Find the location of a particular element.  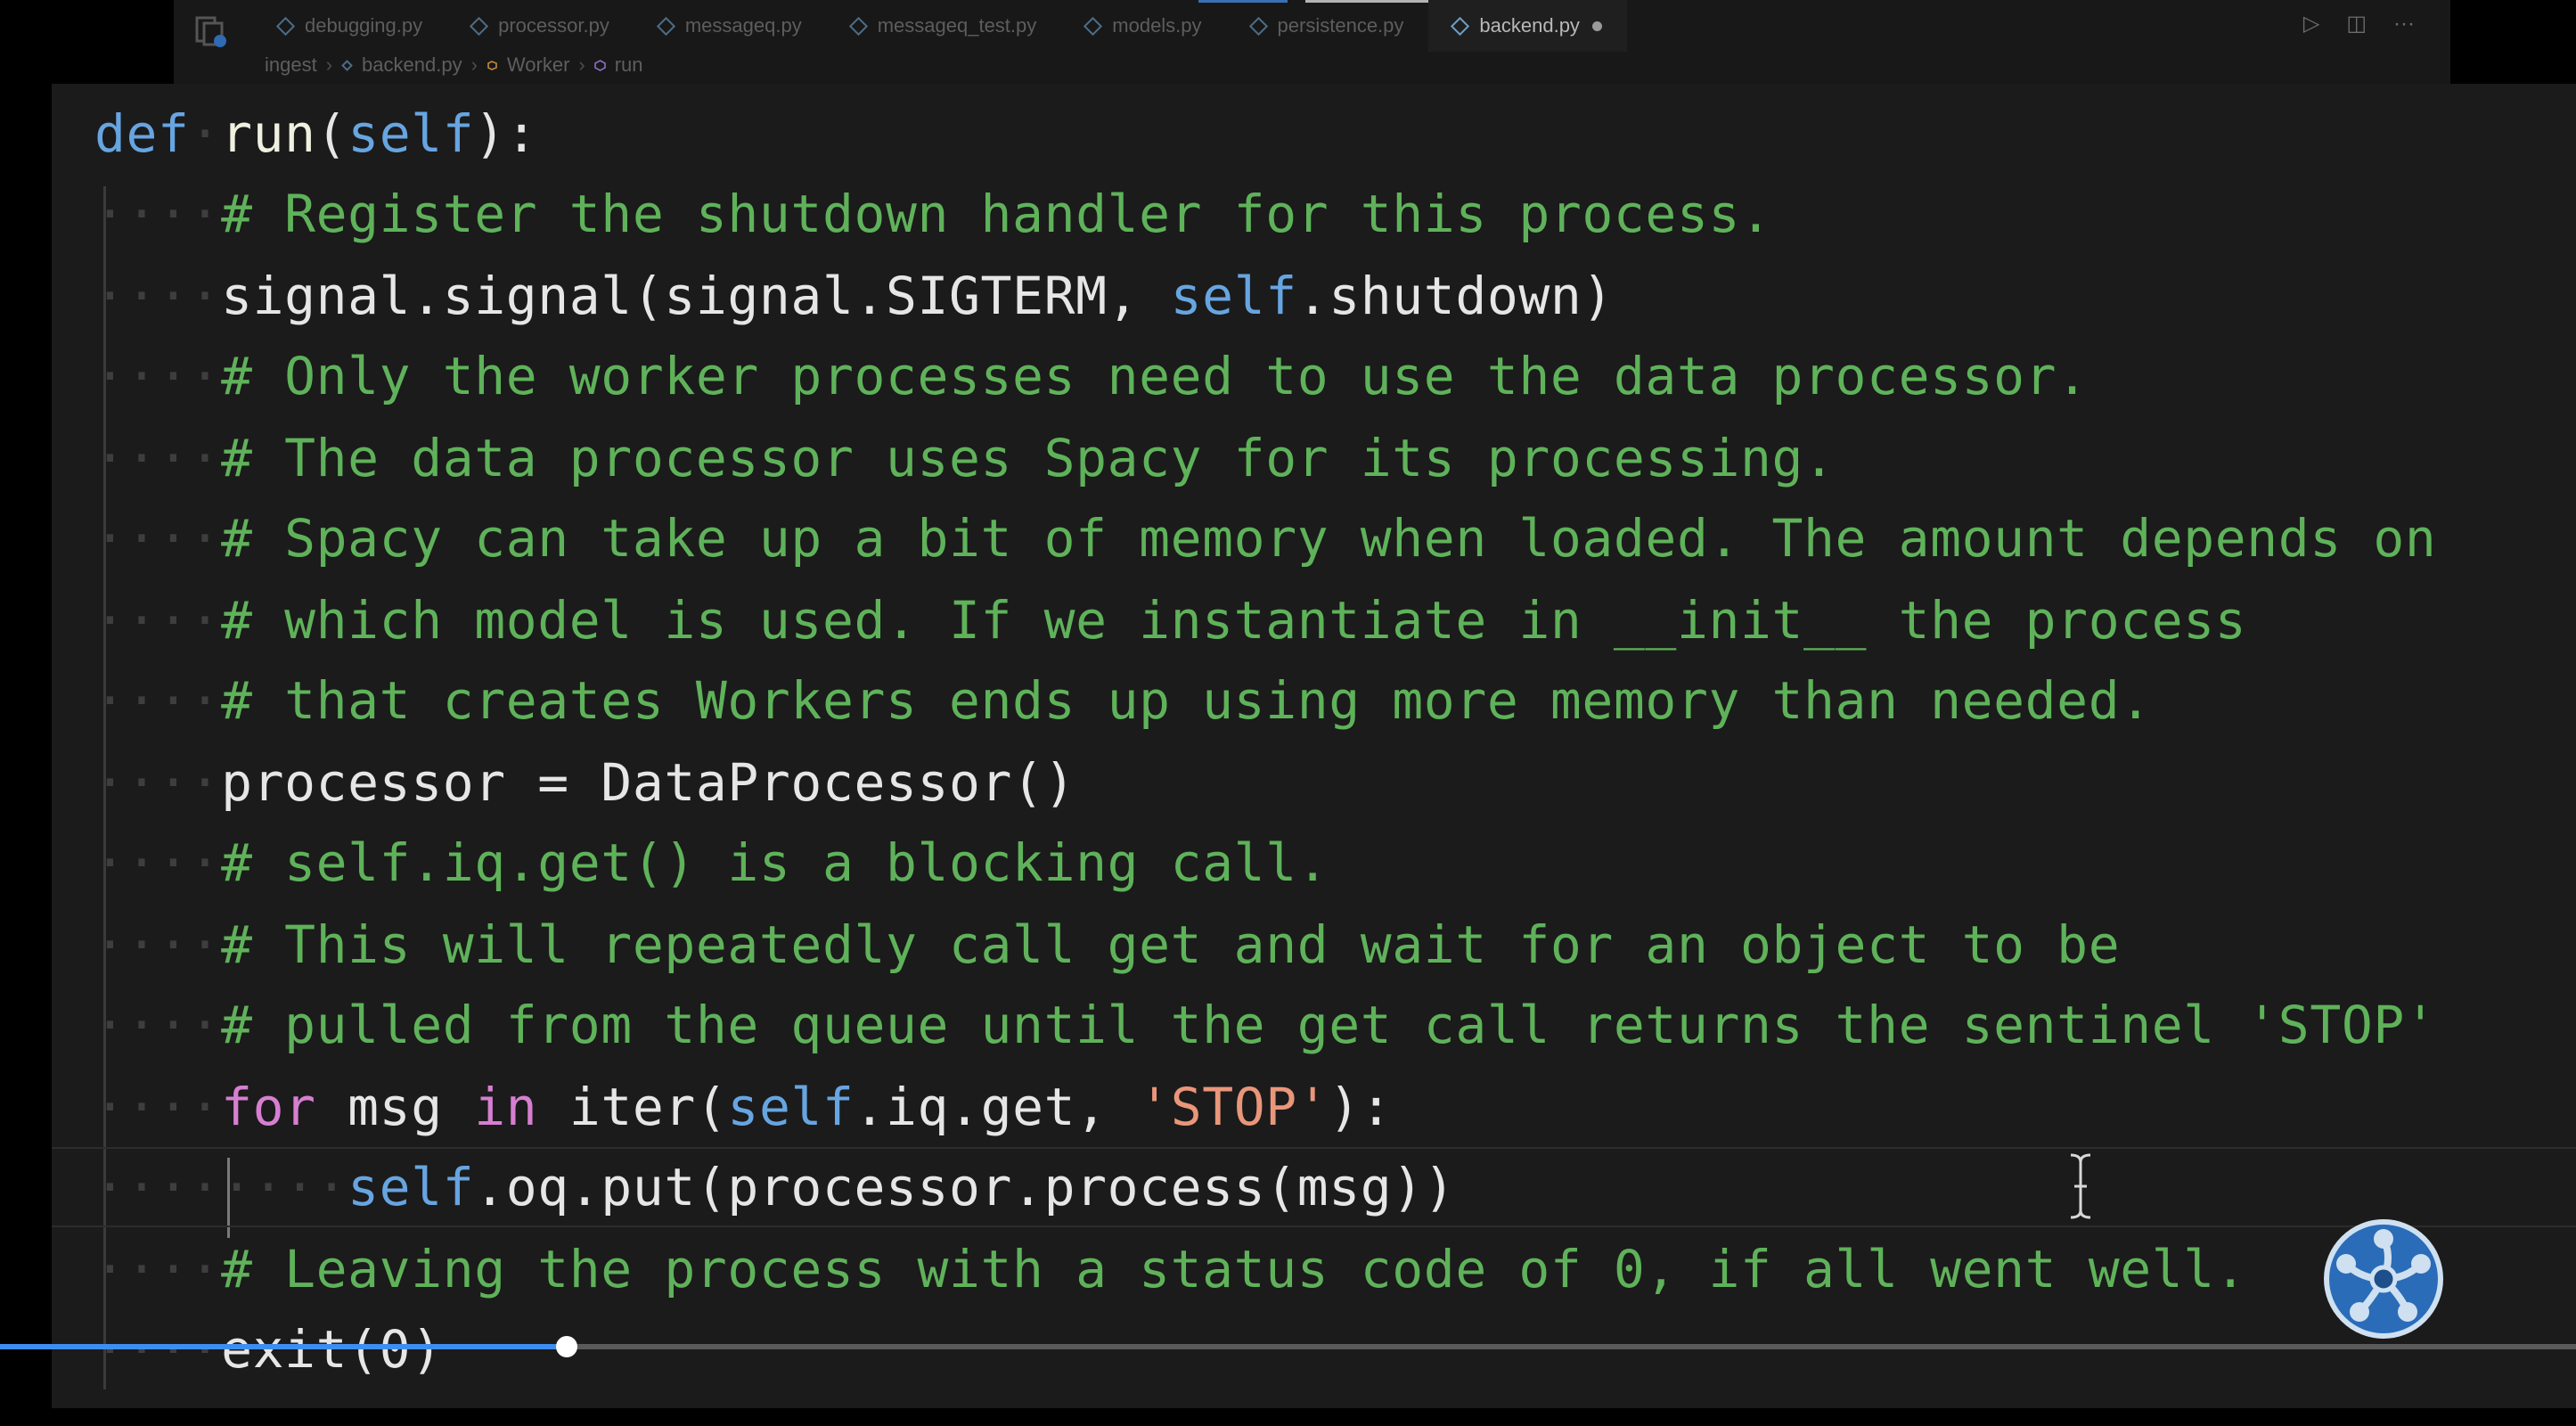

unsaved-dot-icon is located at coordinates (1596, 25).